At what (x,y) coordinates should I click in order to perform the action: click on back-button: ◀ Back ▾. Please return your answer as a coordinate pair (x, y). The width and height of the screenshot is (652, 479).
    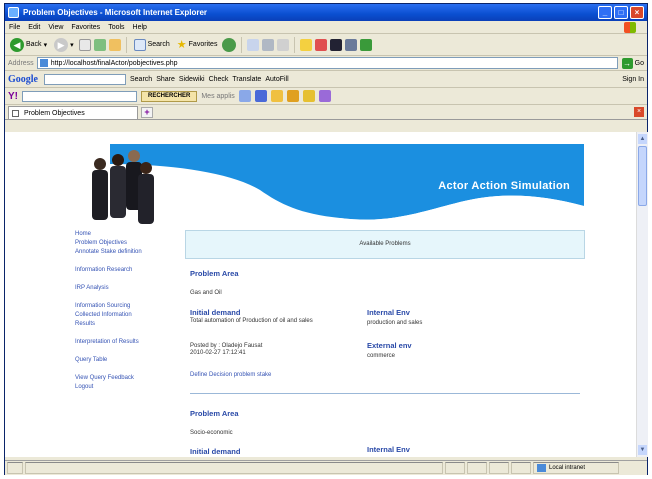
    Looking at the image, I should click on (28, 45).